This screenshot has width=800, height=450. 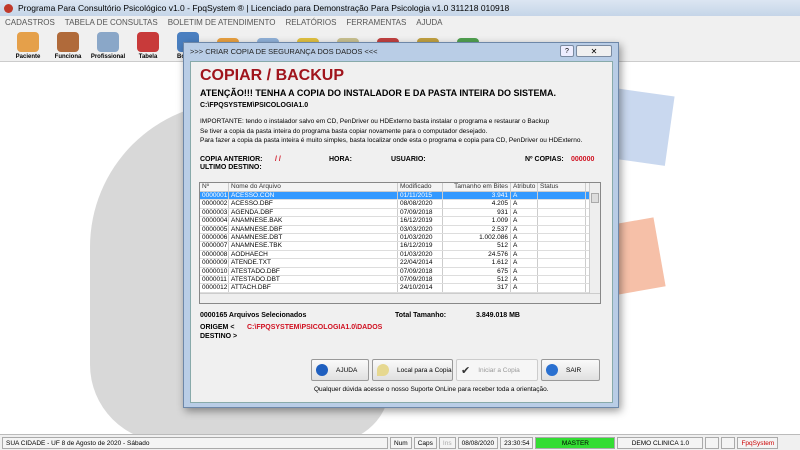 I want to click on toolbar-button: Profissional, so click(x=108, y=45).